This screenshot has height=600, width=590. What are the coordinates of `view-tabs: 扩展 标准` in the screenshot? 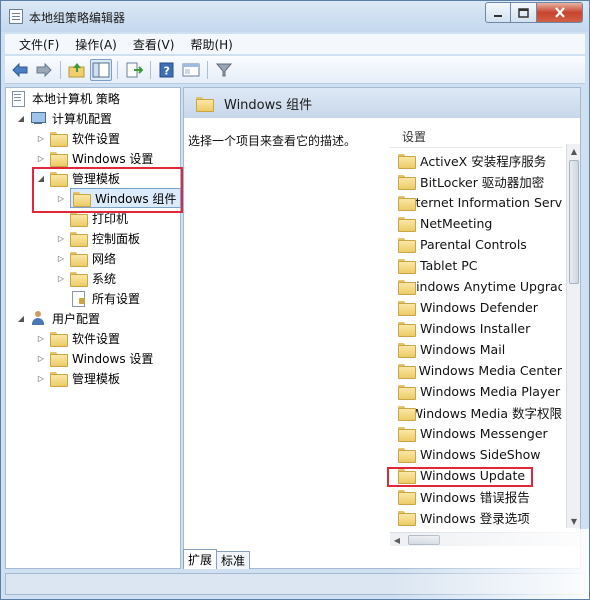 It's located at (217, 559).